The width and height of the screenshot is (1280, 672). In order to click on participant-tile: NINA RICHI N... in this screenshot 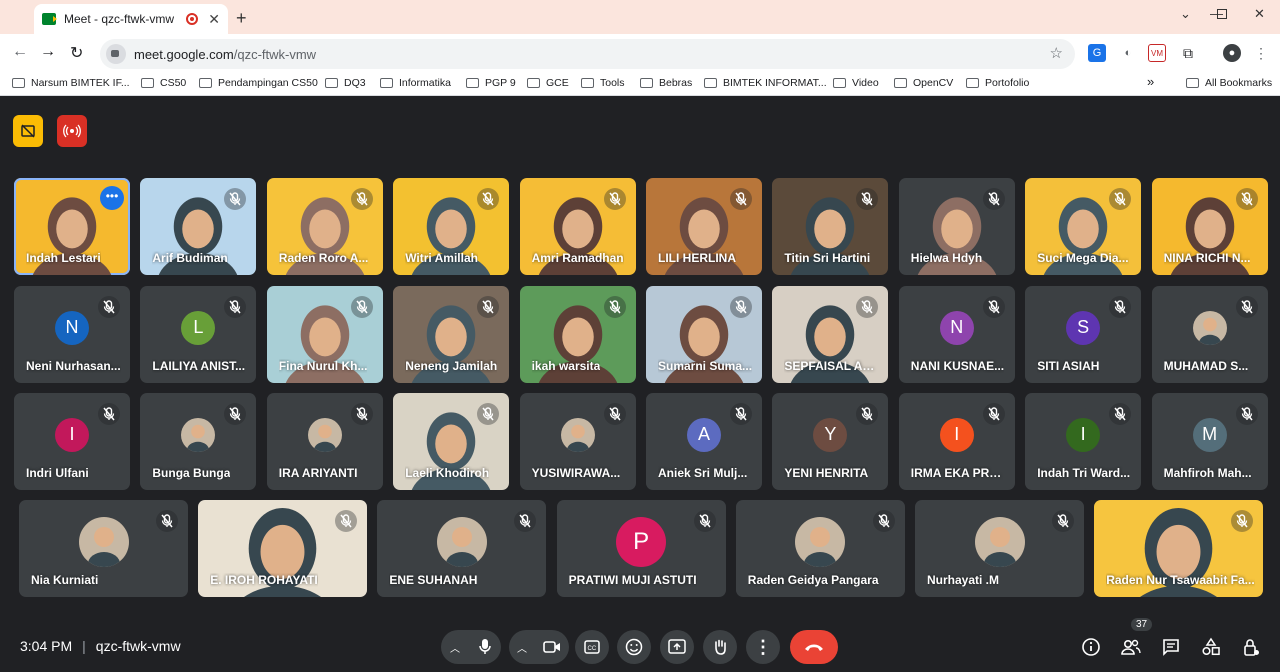, I will do `click(1209, 226)`.